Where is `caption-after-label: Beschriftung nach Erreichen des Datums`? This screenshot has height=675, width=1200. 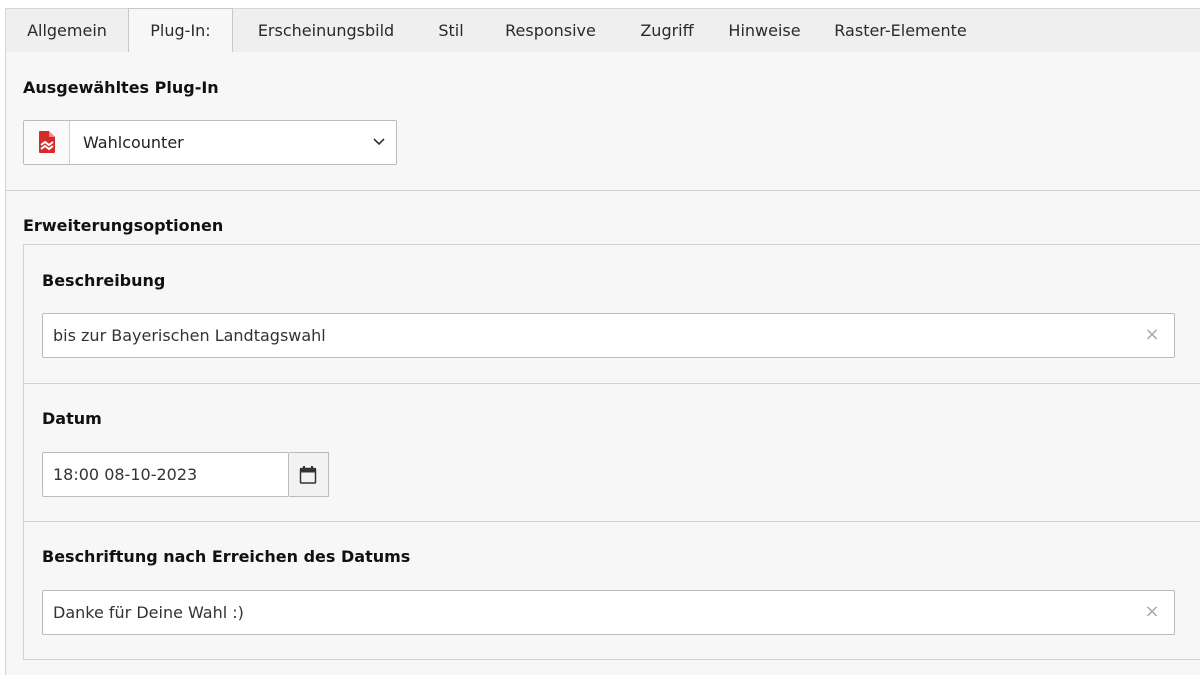
caption-after-label: Beschriftung nach Erreichen des Datums is located at coordinates (226, 556).